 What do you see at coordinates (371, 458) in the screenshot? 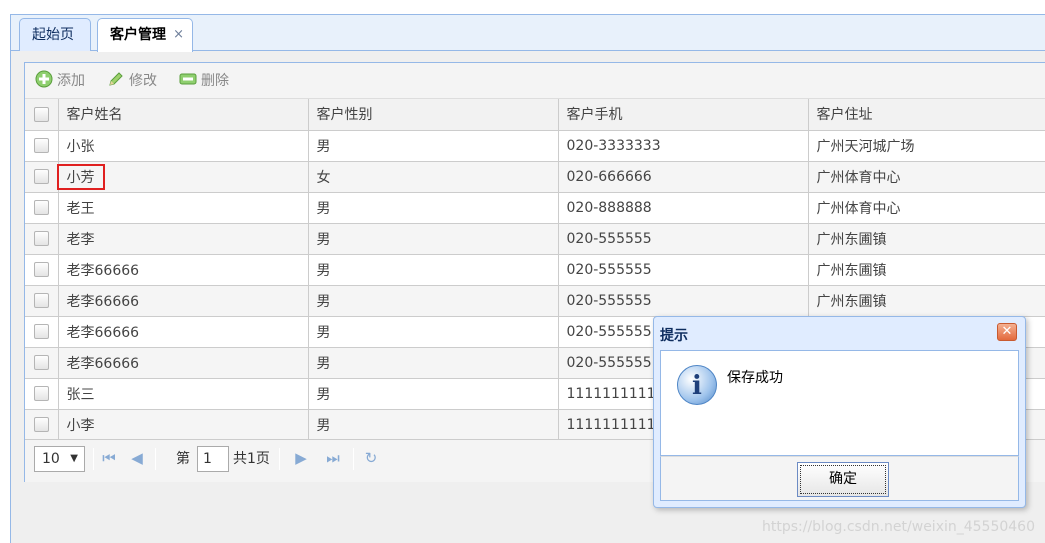
I see `refresh-icon: ↻` at bounding box center [371, 458].